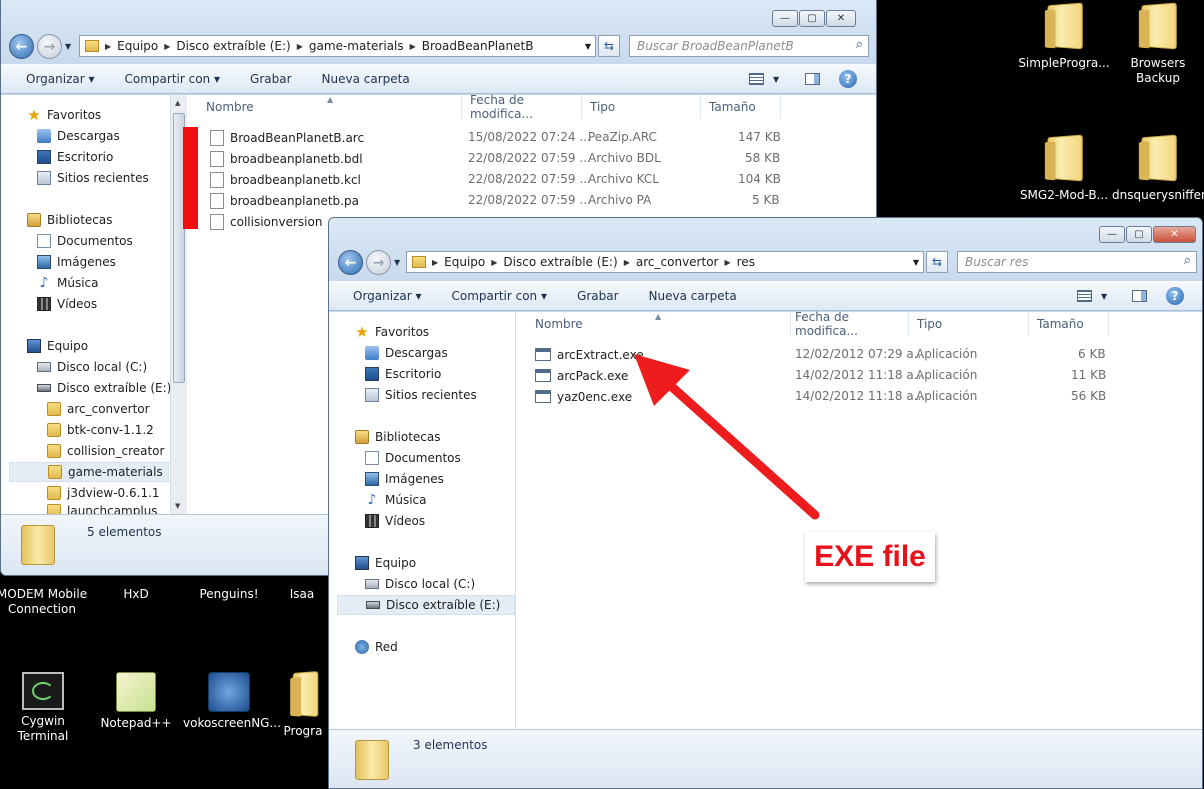  Describe the element at coordinates (1158, 168) in the screenshot. I see `desktop-icon-dnsquerysniffer: dnsquerysniffer` at that location.